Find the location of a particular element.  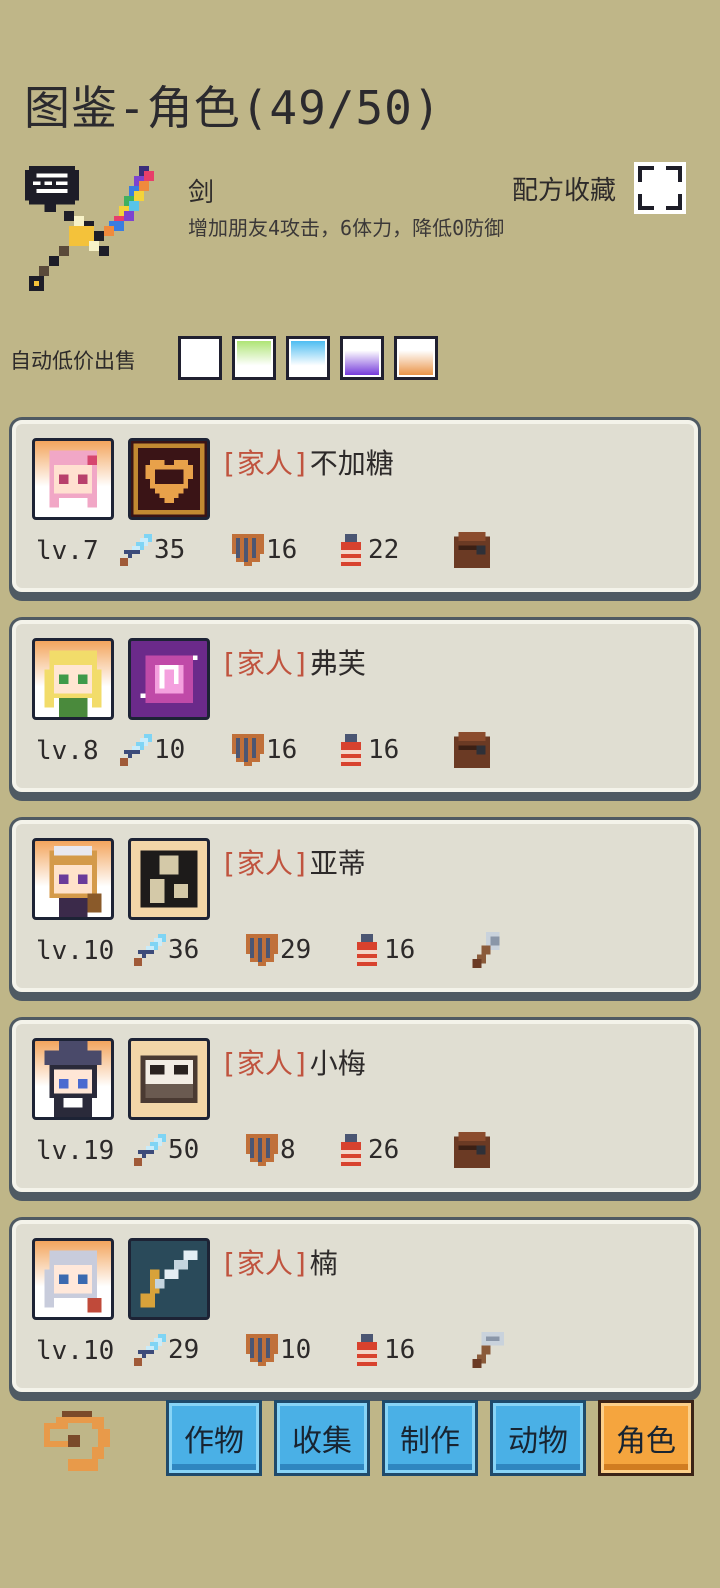

character-card: [家人]不加糖 lv.7 35 16 22 is located at coordinates (355, 506).